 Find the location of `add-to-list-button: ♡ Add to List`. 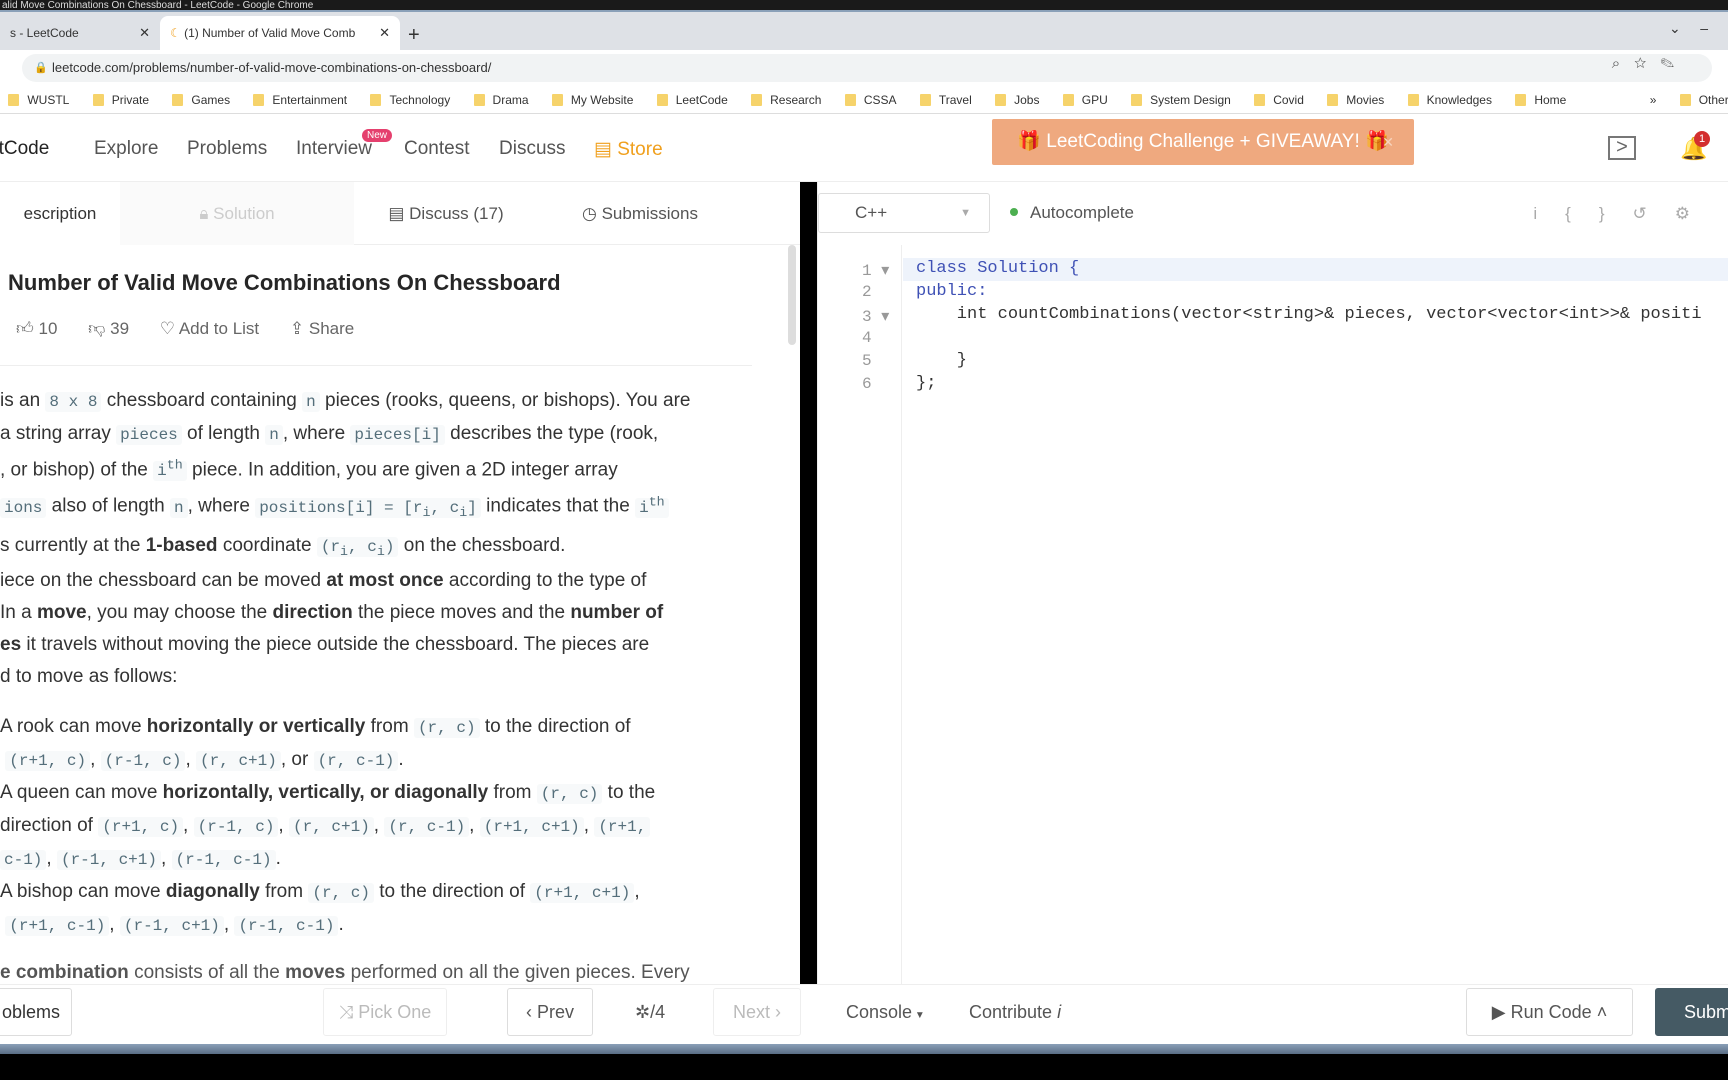

add-to-list-button: ♡ Add to List is located at coordinates (209, 328).